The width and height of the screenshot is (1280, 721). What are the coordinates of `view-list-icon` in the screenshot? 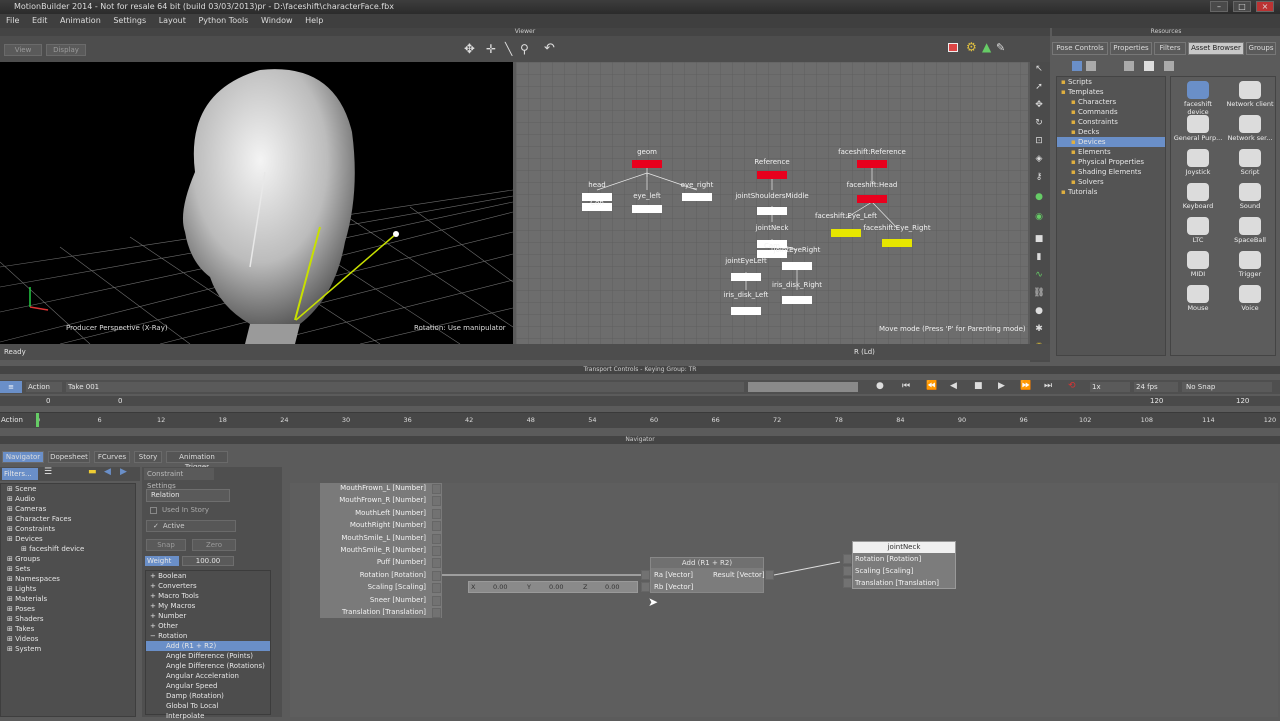 It's located at (1077, 66).